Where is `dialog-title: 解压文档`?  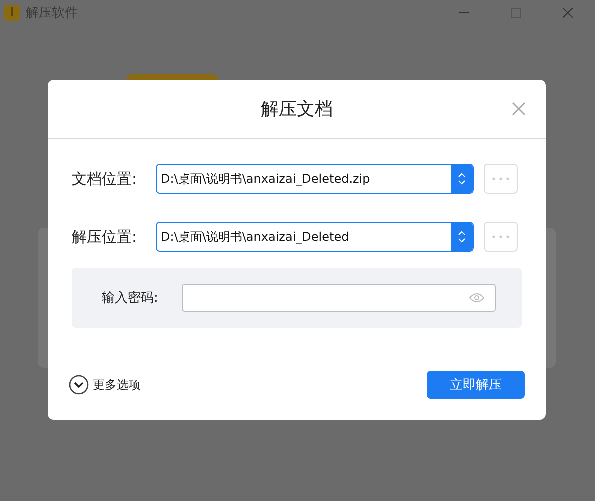
dialog-title: 解压文档 is located at coordinates (297, 109).